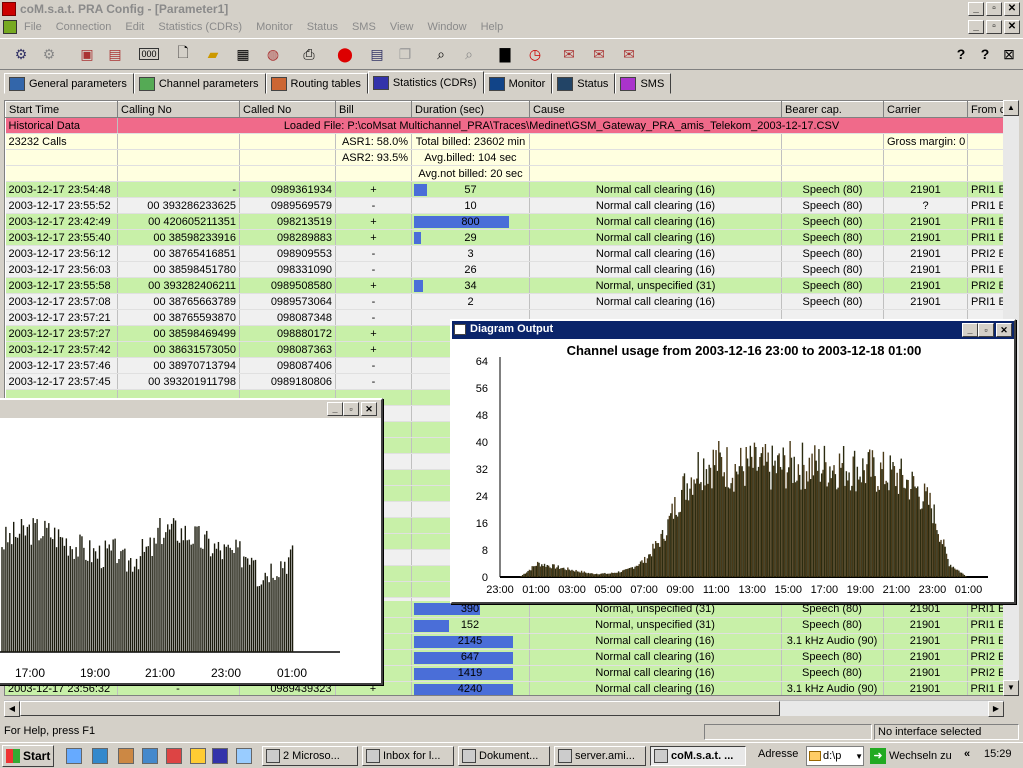 This screenshot has height=768, width=1023. Describe the element at coordinates (985, 54) in the screenshot. I see `context-help-icon: ?` at that location.